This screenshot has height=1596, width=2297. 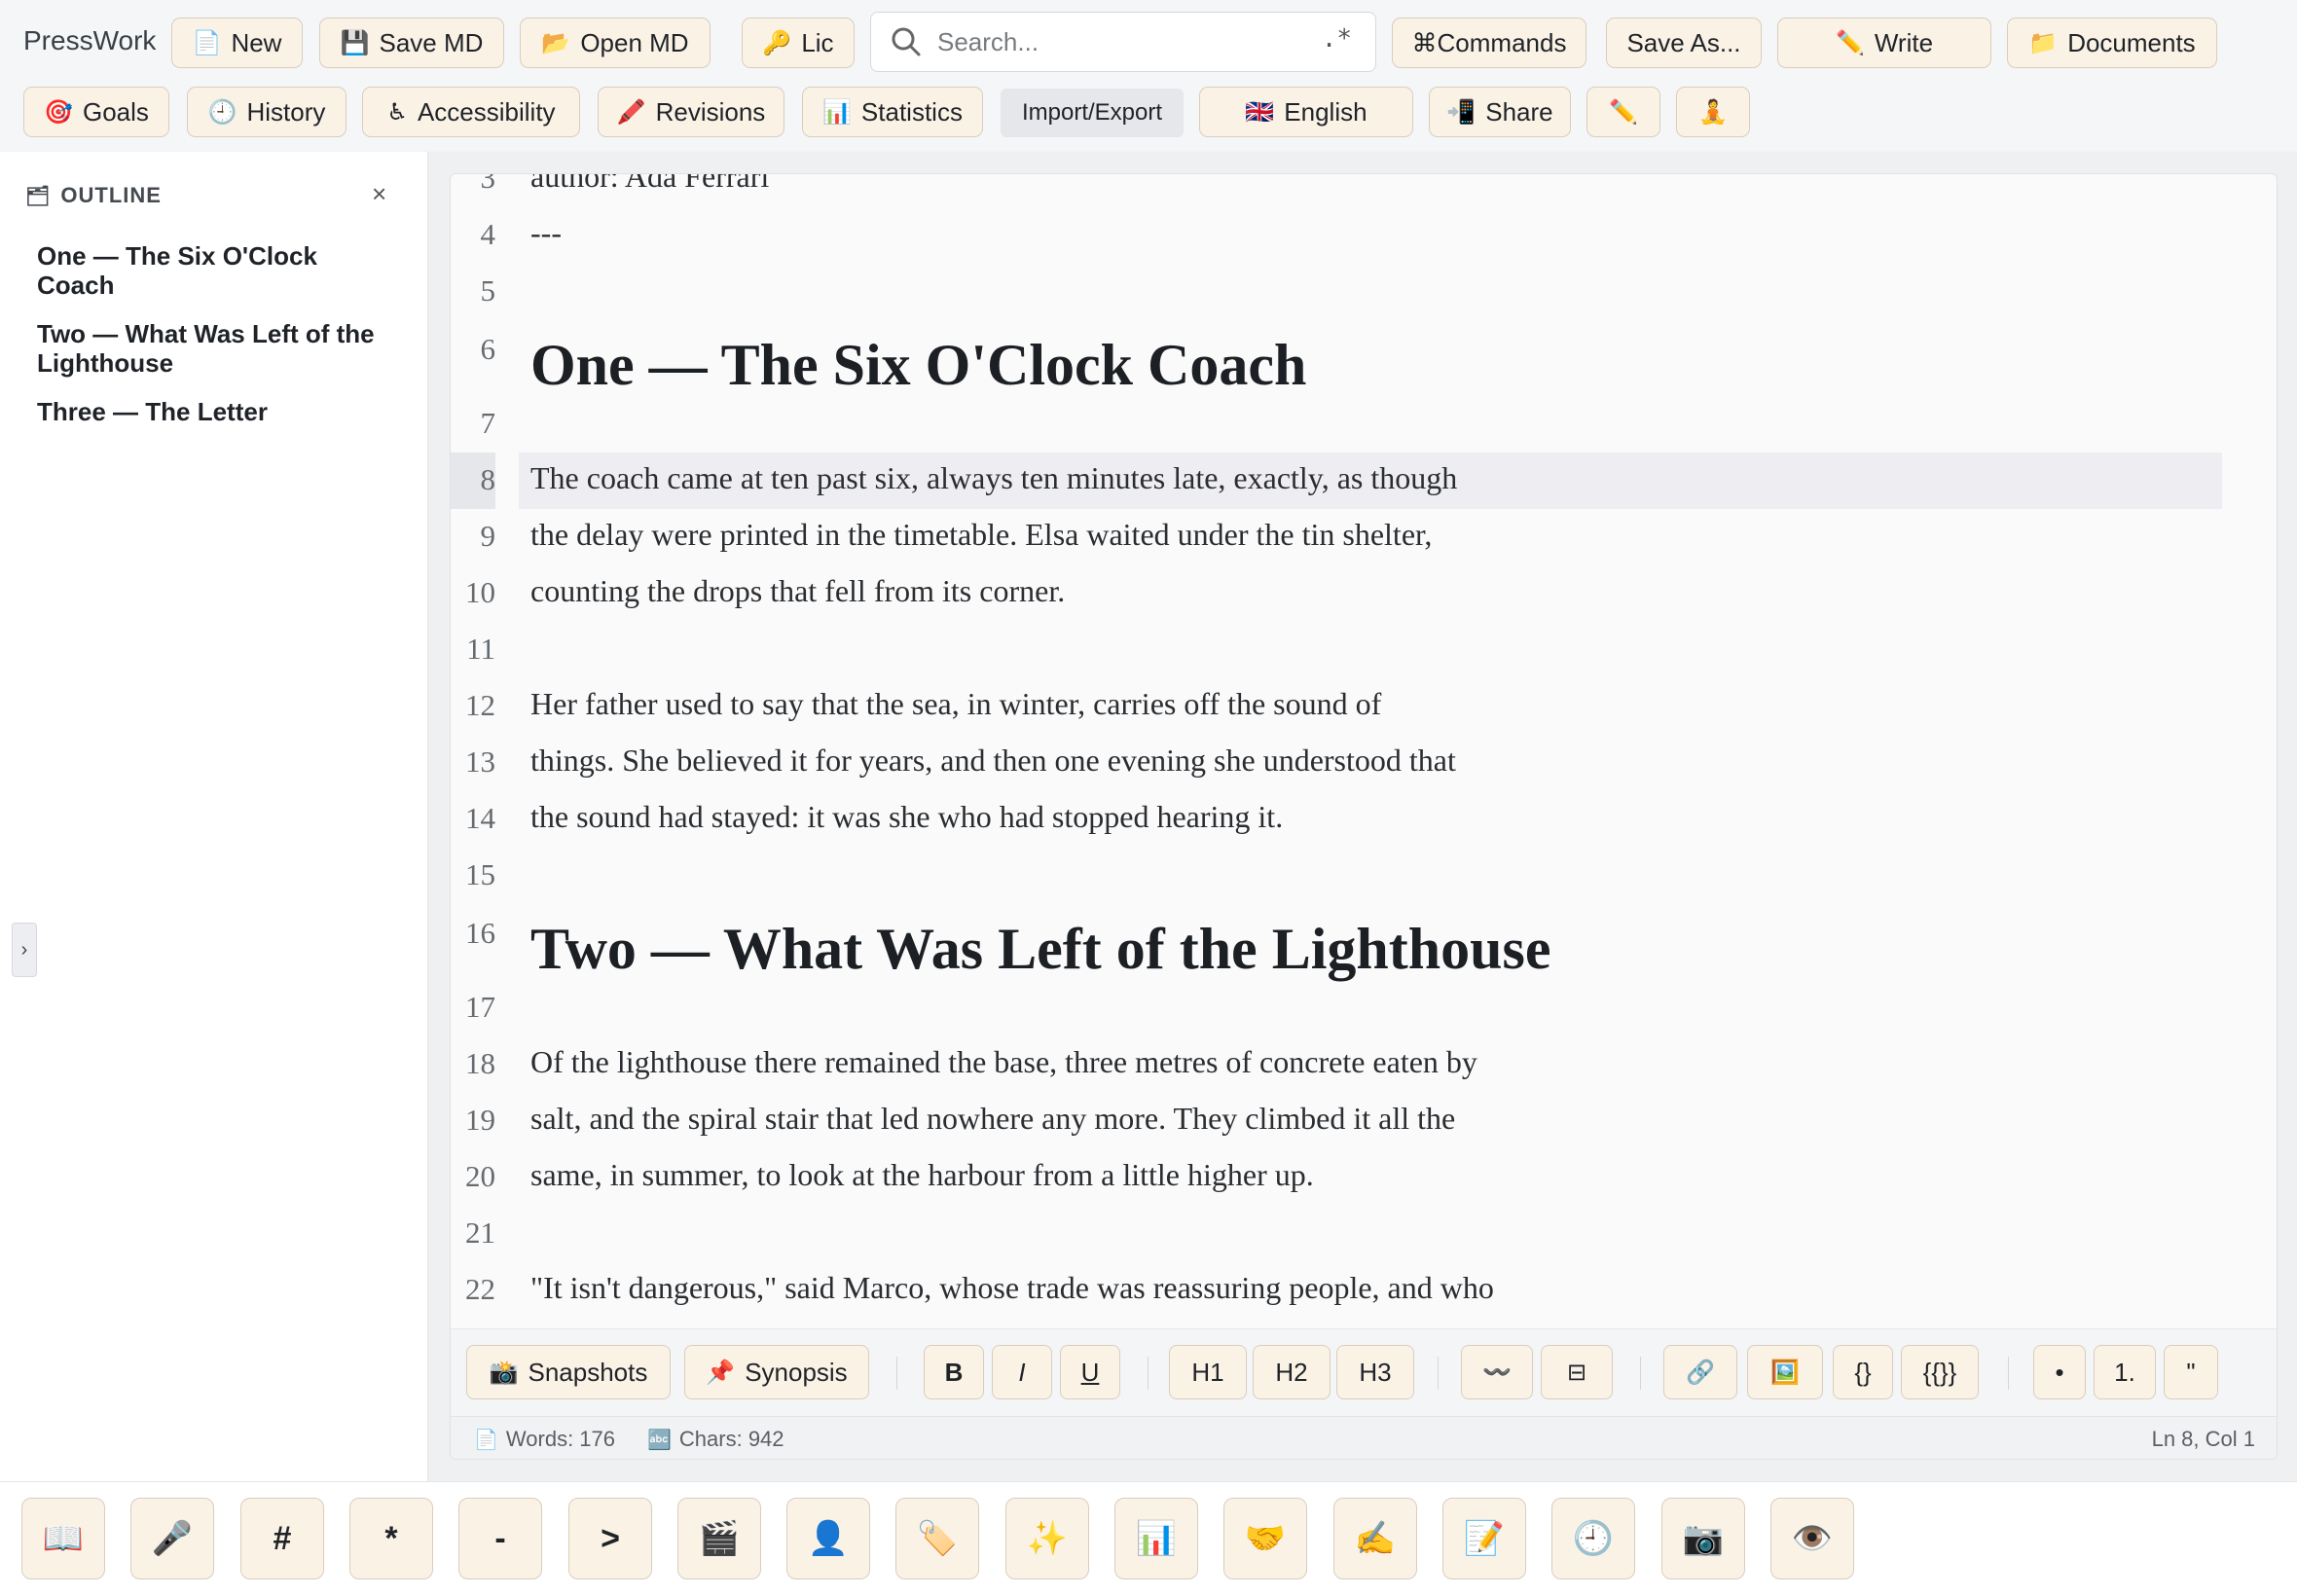 What do you see at coordinates (1785, 1372) in the screenshot?
I see `image-button: 🖼️` at bounding box center [1785, 1372].